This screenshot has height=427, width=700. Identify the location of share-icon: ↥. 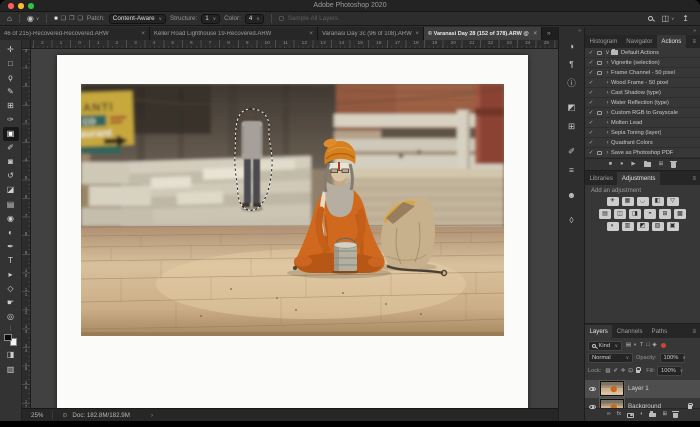
(685, 18).